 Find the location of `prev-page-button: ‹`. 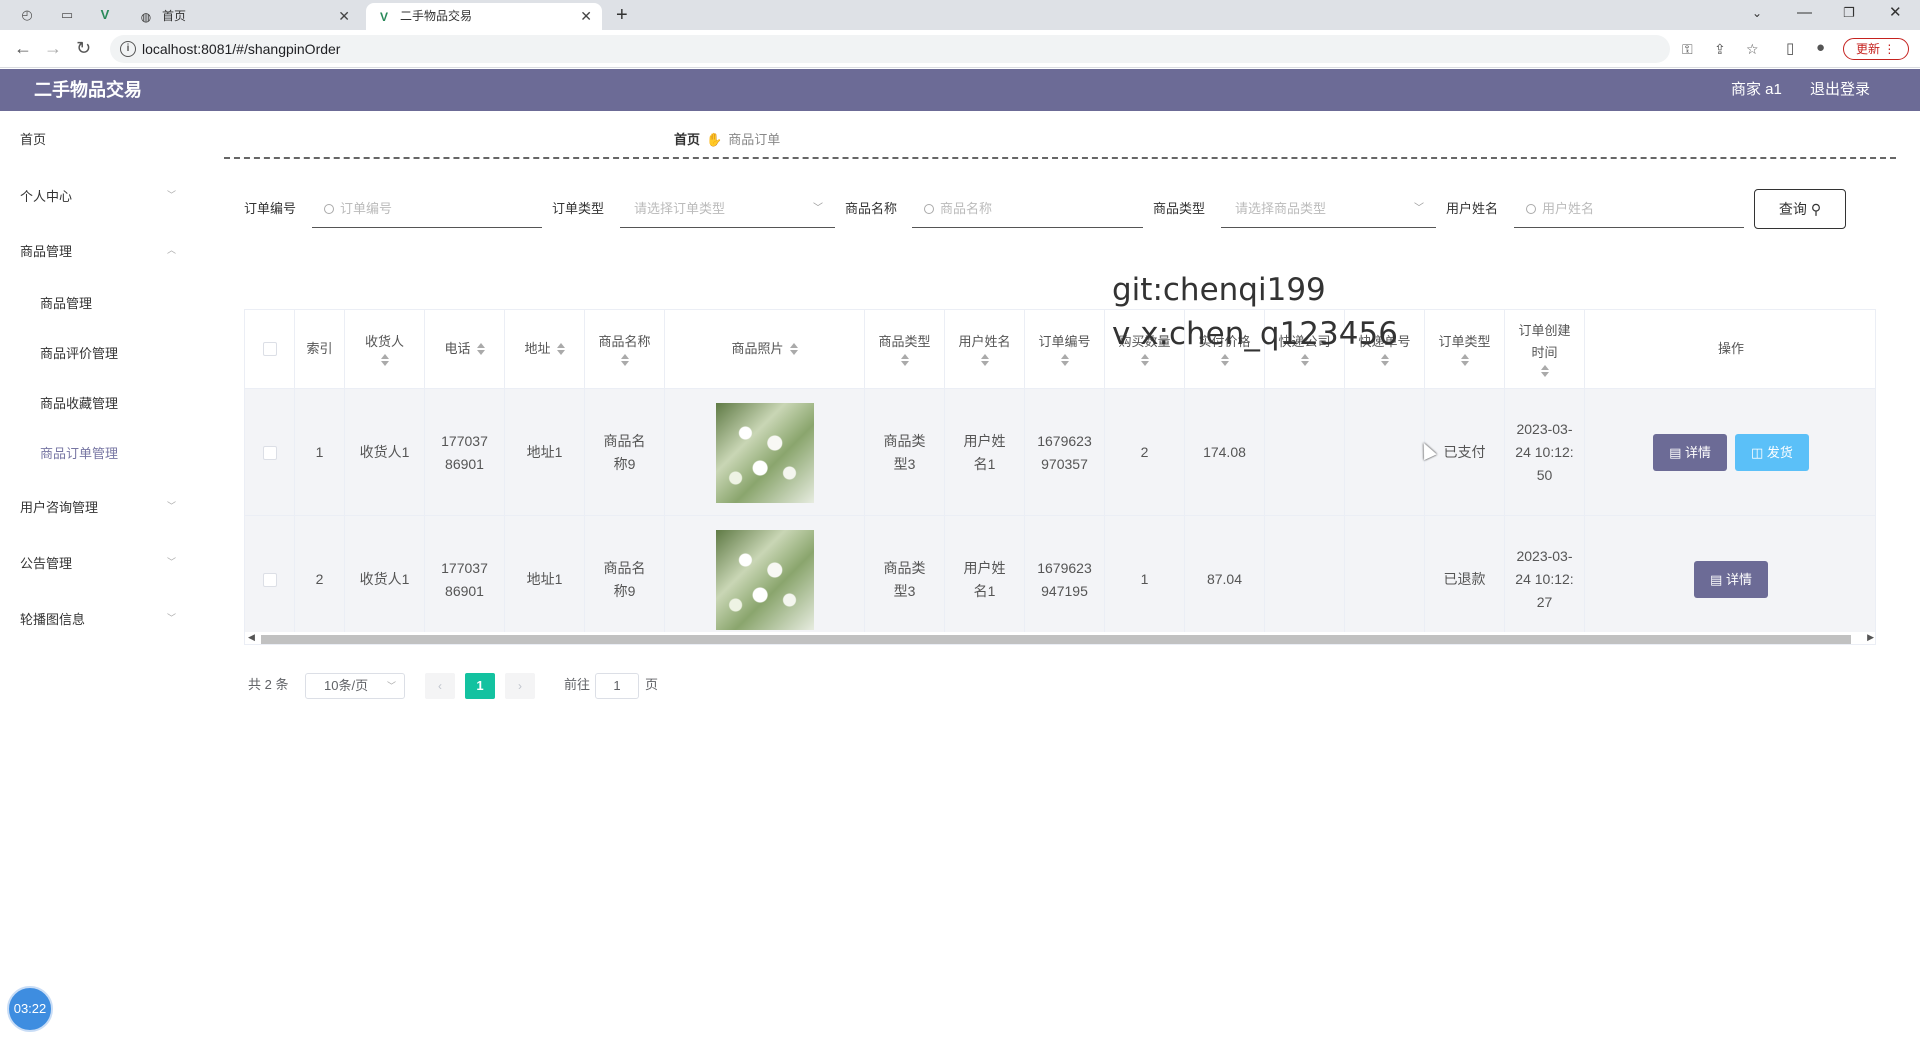

prev-page-button: ‹ is located at coordinates (440, 686).